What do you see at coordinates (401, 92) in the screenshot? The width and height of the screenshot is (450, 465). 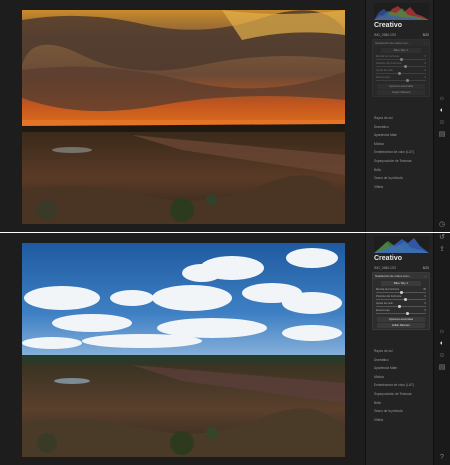 I see `load-mask-button: Cargar Máscara` at bounding box center [401, 92].